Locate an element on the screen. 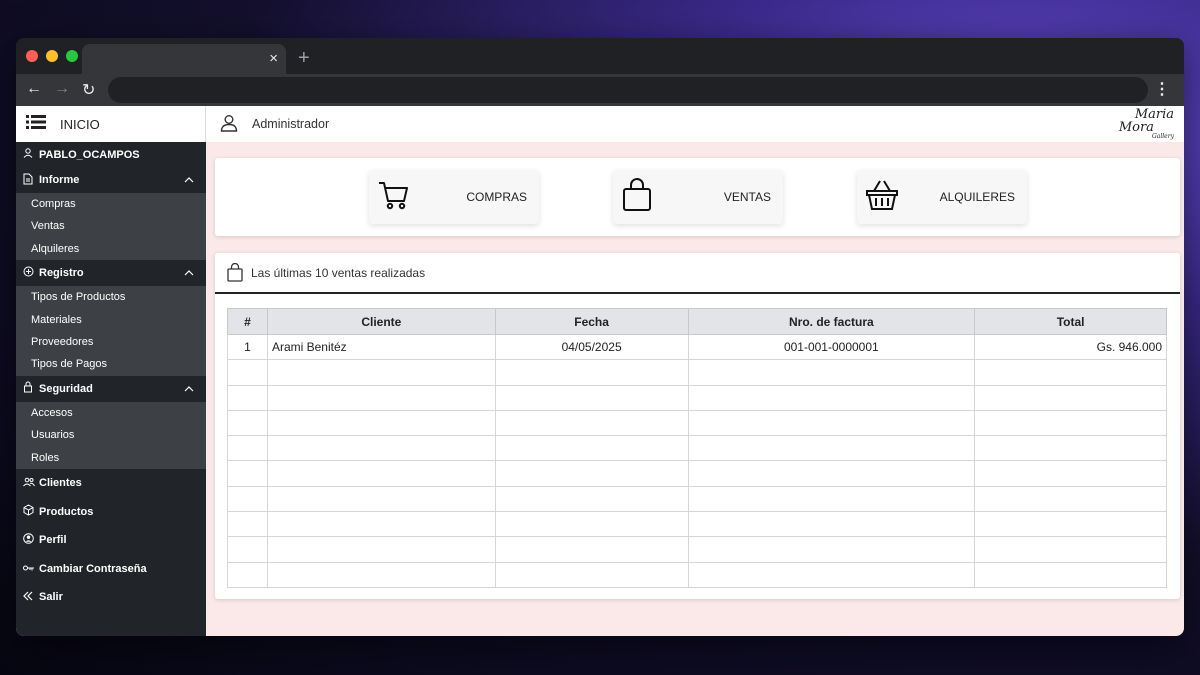  sidebar-username: PABLO_OCAMPOS is located at coordinates (111, 154).